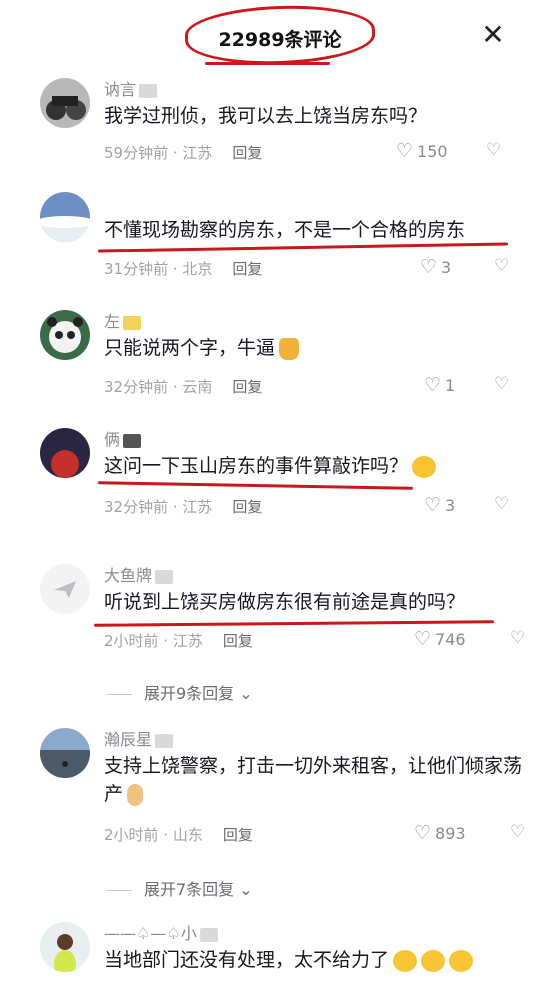 This screenshot has width=550, height=993. What do you see at coordinates (139, 738) in the screenshot?
I see `comment-author: 瀚辰星` at bounding box center [139, 738].